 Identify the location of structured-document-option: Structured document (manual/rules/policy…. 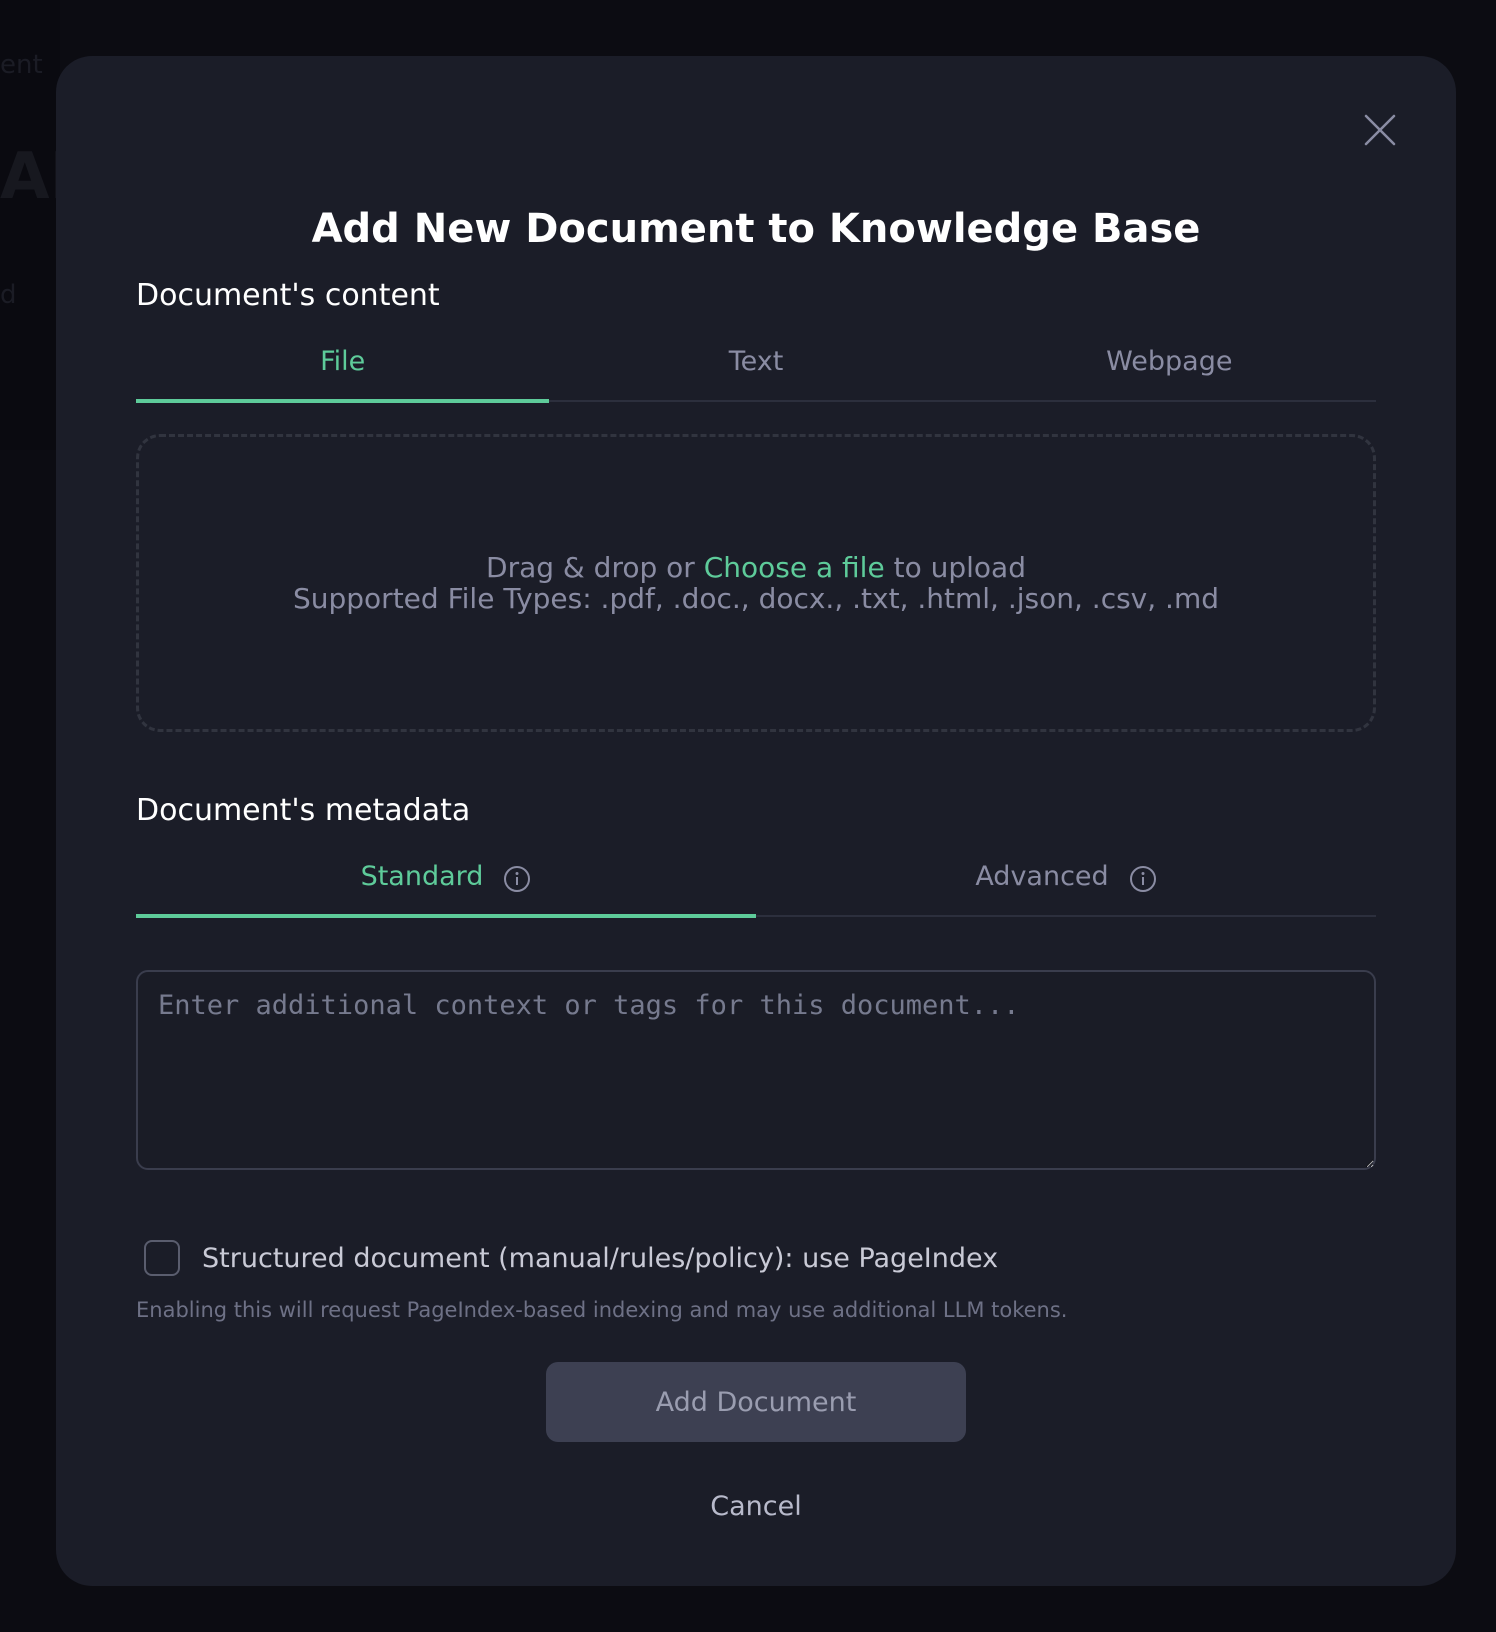
(571, 1258).